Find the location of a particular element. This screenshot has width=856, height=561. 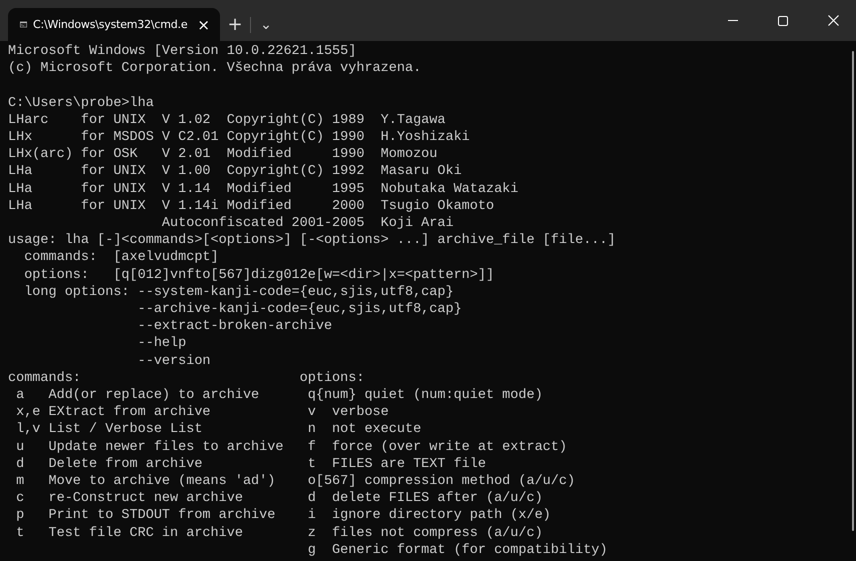

terminal-line: t Test file CRC in archive z files not compress (a/u/c) is located at coordinates (279, 533).